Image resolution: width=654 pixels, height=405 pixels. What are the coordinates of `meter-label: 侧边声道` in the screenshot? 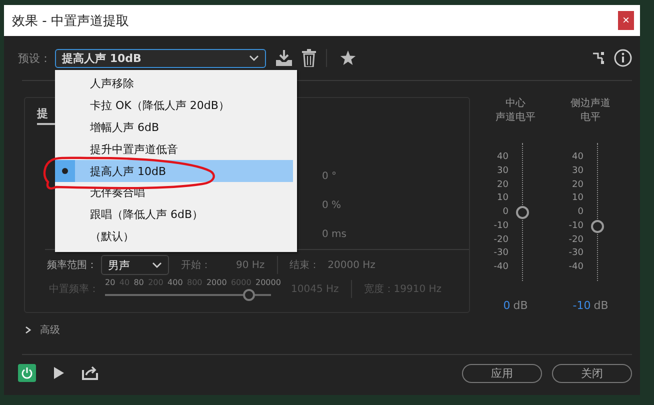 It's located at (590, 104).